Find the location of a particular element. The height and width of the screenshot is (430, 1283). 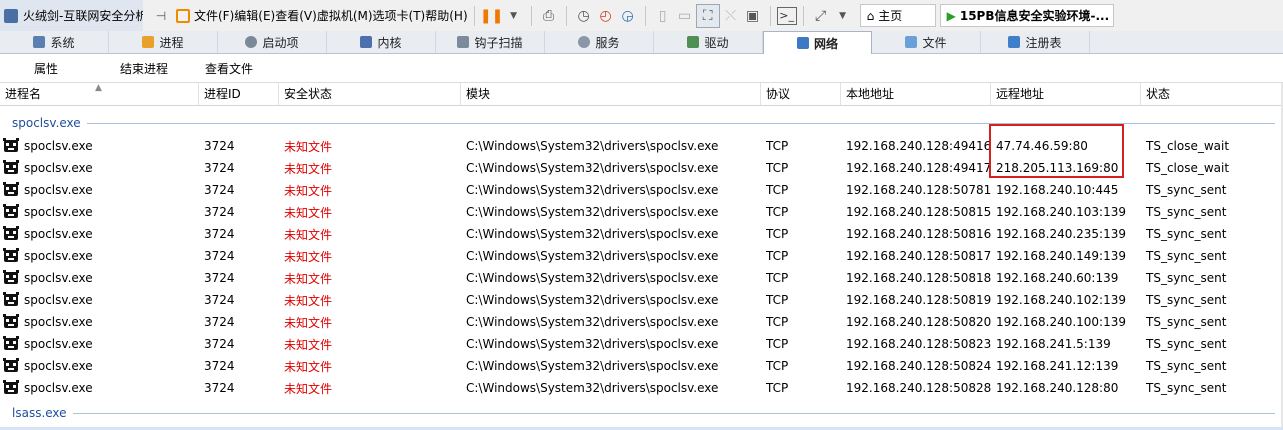

tab-label: 钩子扫描 is located at coordinates (498, 42).